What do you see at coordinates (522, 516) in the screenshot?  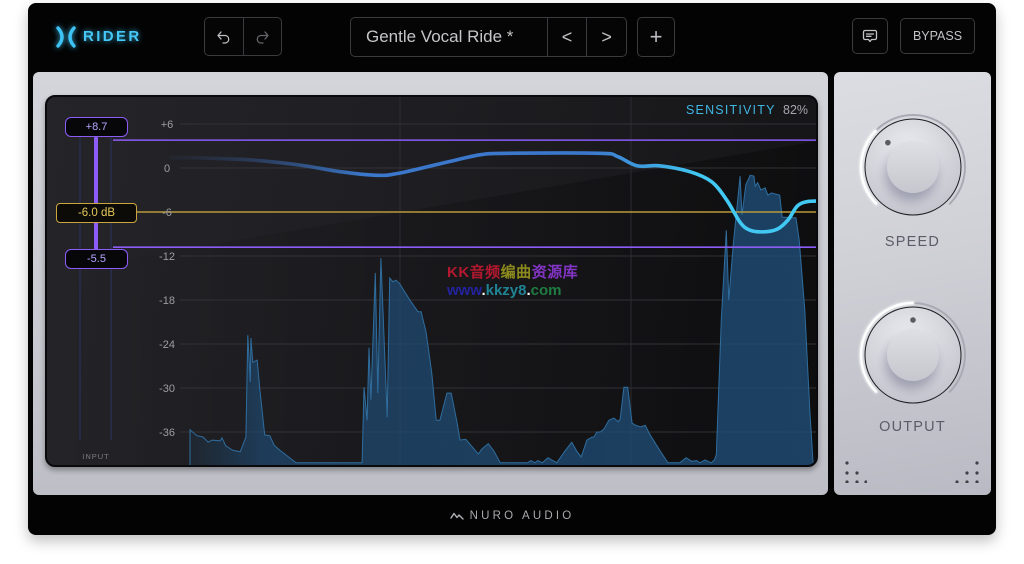 I see `brand-name: NURO AUDIO` at bounding box center [522, 516].